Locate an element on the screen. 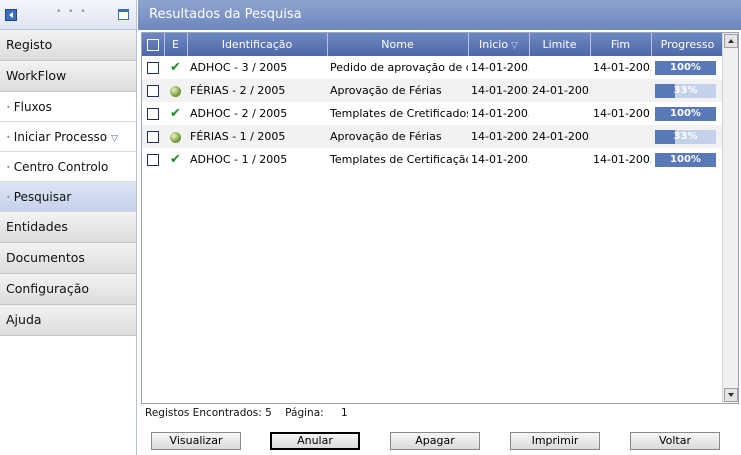 The image size is (741, 455). page-label: Página: is located at coordinates (304, 413).